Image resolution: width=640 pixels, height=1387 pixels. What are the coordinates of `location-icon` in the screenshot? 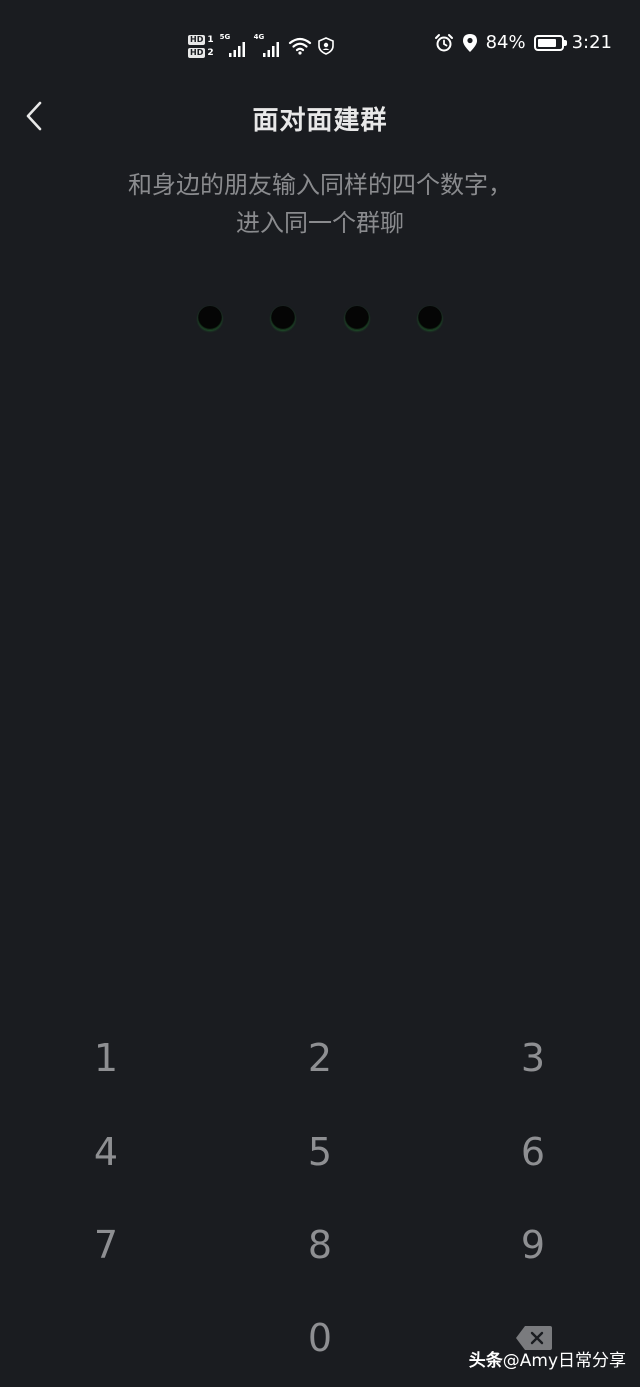 It's located at (469, 42).